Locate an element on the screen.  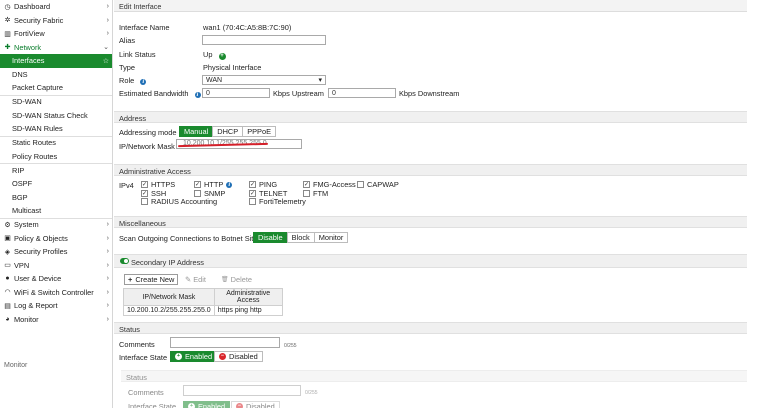
nav-sdwan-status-check: SD-WAN Status Check is located at coordinates (56, 116).